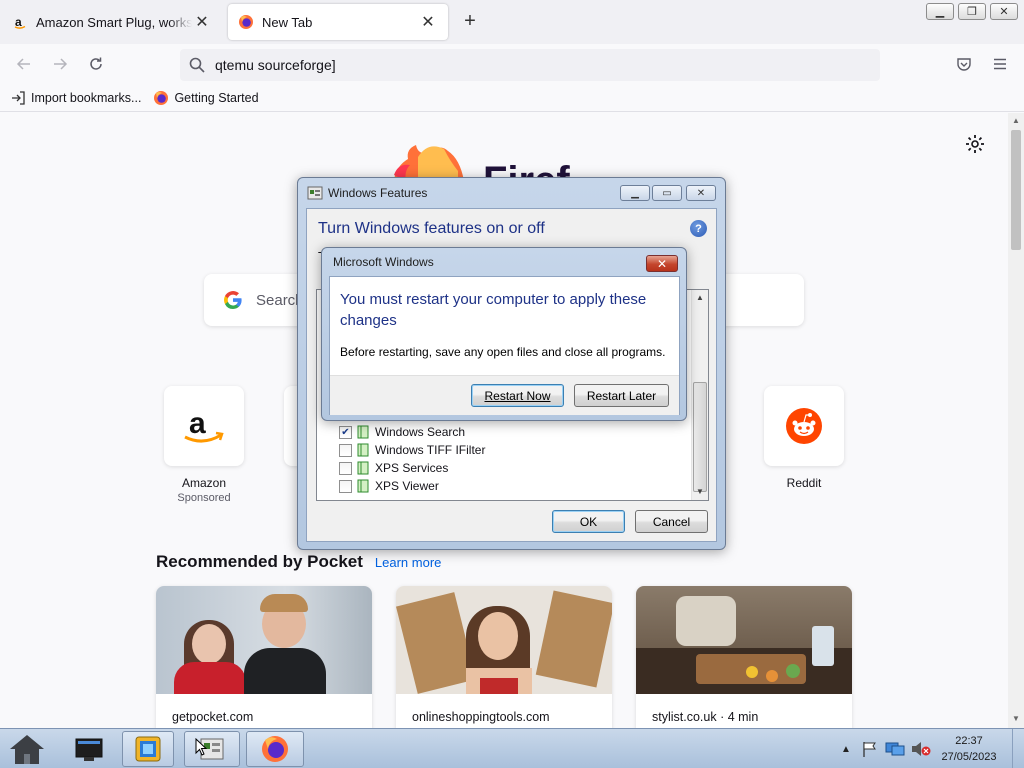 The height and width of the screenshot is (768, 1024). I want to click on pocket-header: Recommended by Pocket Learn more, so click(298, 562).